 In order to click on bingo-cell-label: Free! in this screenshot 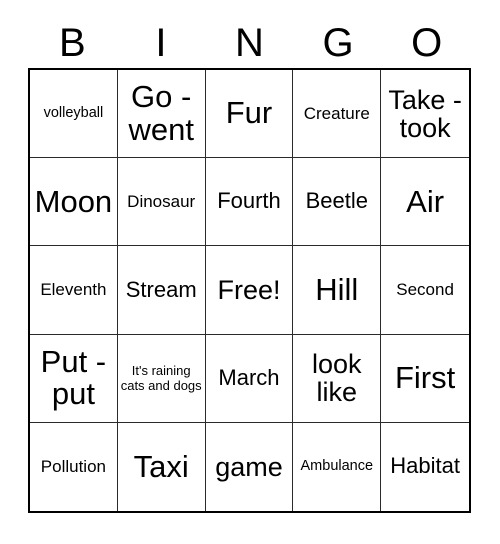, I will do `click(249, 289)`.